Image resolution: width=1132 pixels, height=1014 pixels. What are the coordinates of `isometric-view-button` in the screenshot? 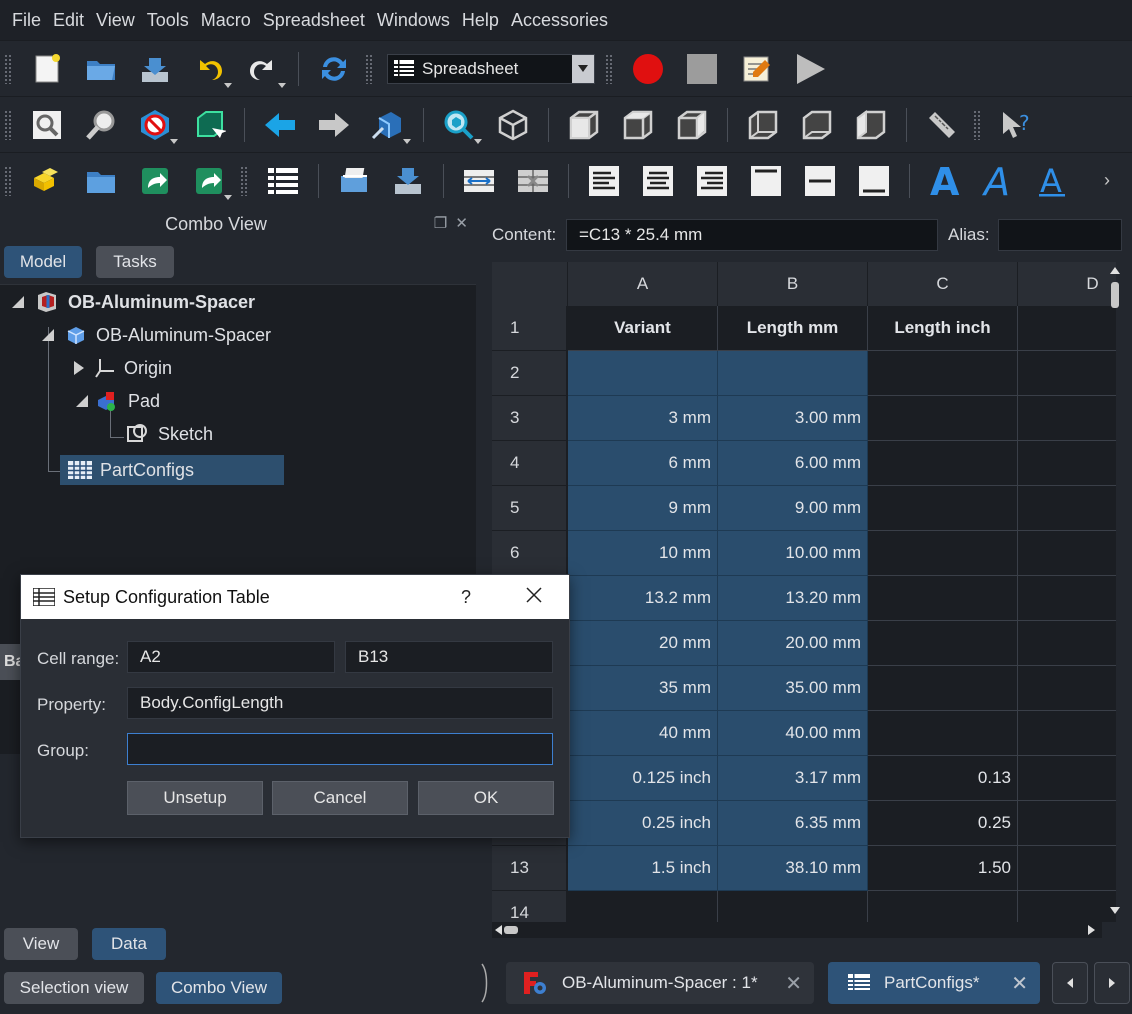 It's located at (513, 125).